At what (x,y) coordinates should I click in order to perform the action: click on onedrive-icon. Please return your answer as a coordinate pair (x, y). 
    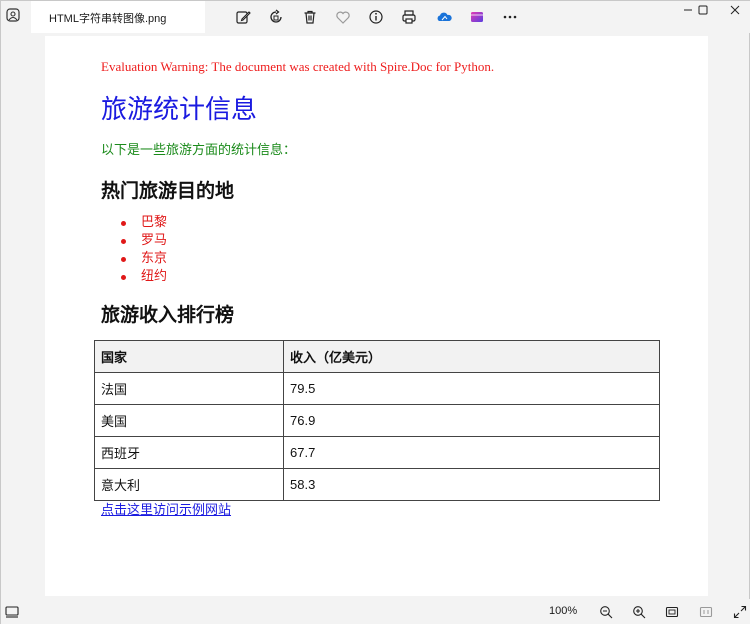
    Looking at the image, I should click on (444, 16).